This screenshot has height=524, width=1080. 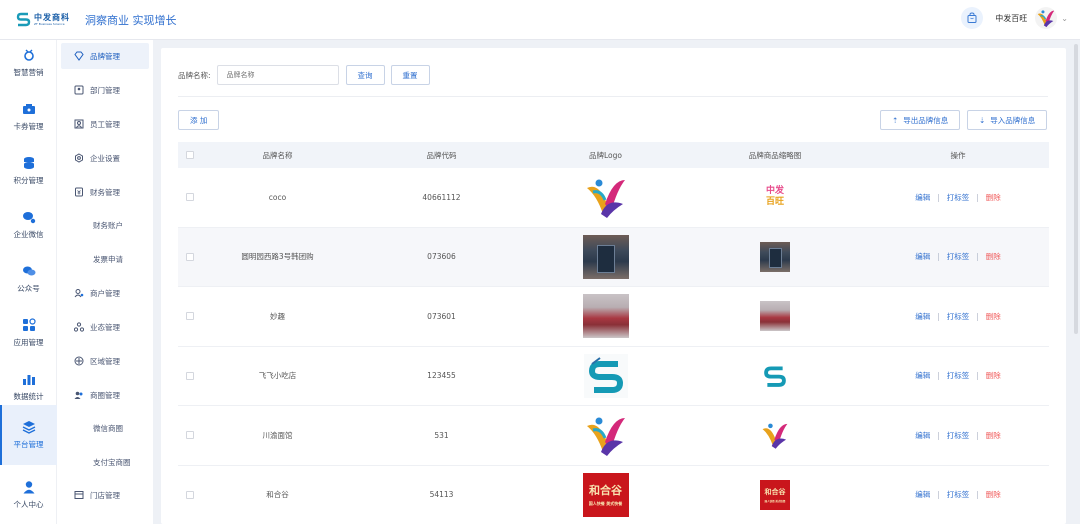 I want to click on sidebar-item-format: 业态管理, so click(x=105, y=327).